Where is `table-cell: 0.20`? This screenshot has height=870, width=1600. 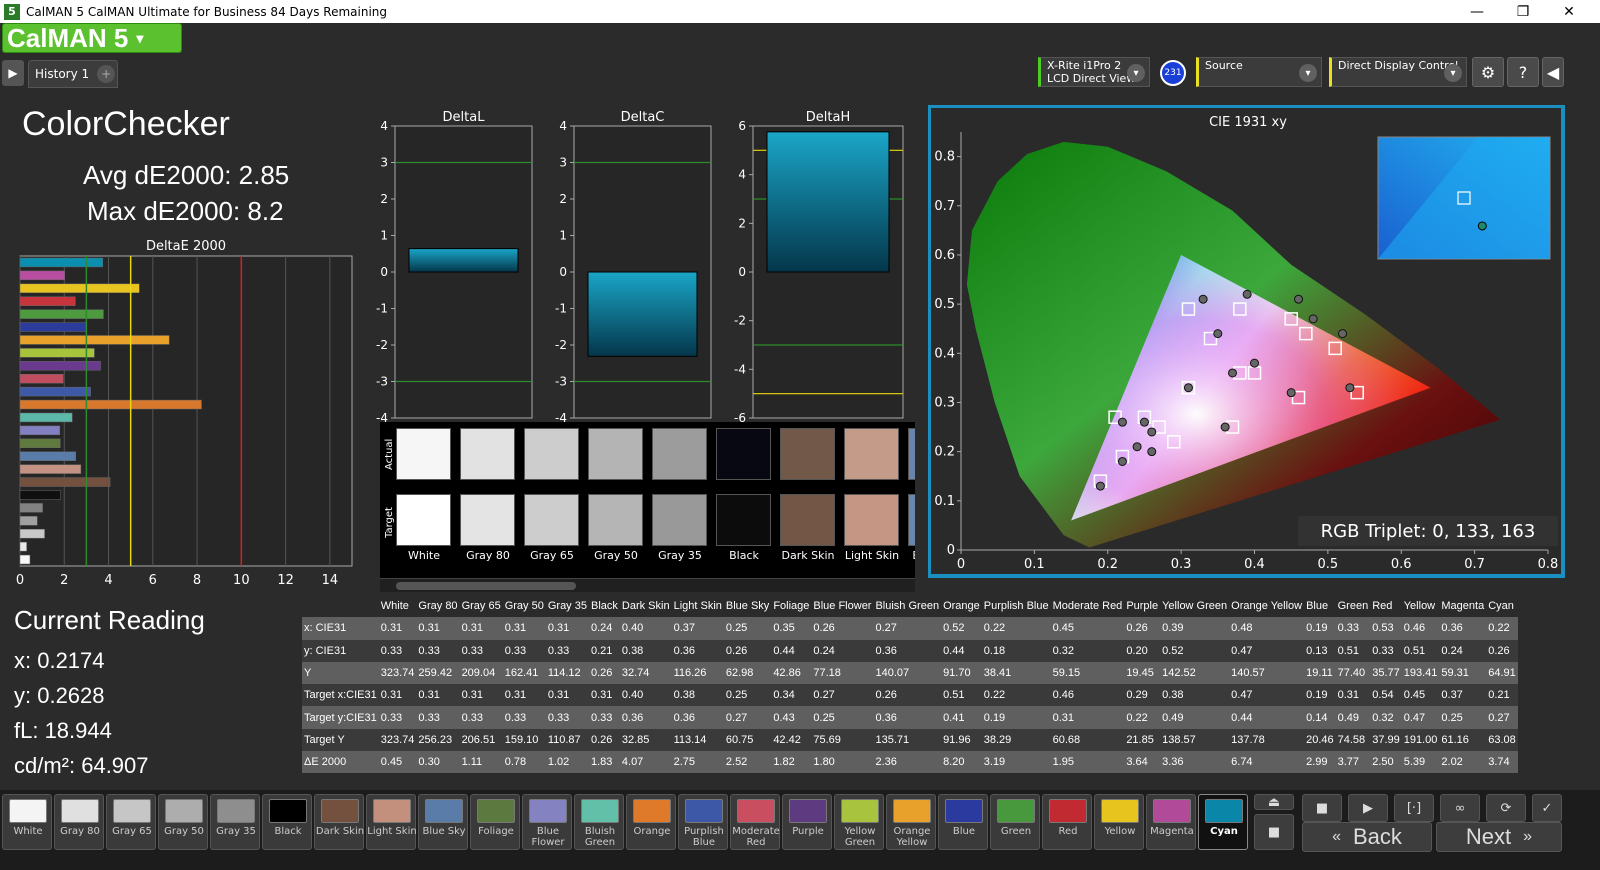
table-cell: 0.20 is located at coordinates (1142, 650).